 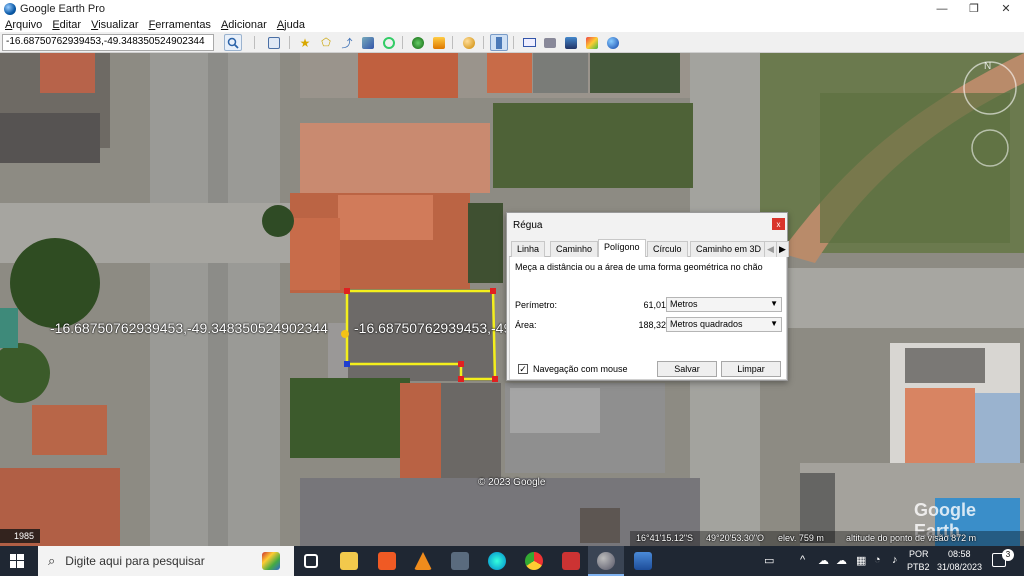 I want to click on placemark-icon: ★, so click(x=305, y=42).